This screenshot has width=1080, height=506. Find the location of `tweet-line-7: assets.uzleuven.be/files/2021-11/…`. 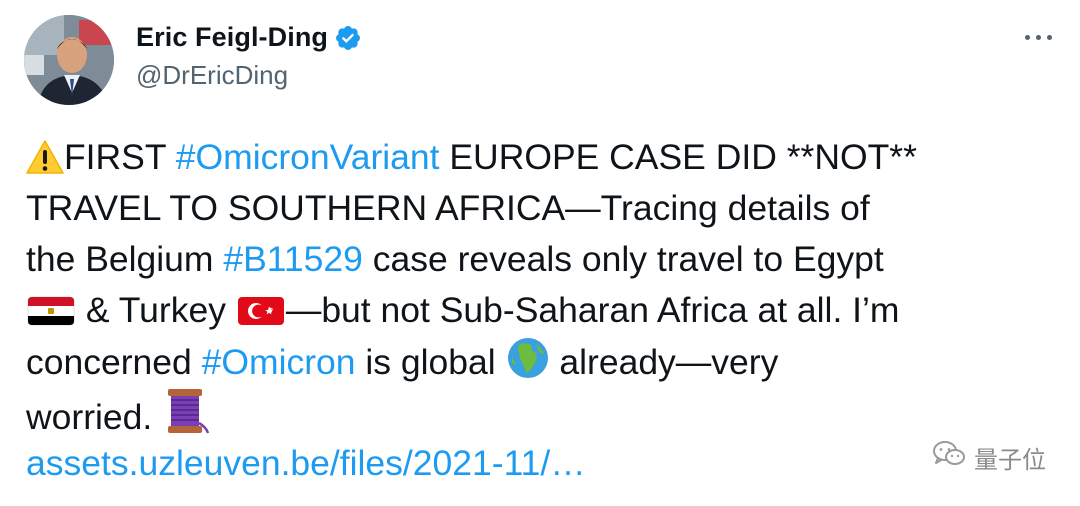

tweet-line-7: assets.uzleuven.be/files/2021-11/… is located at coordinates (541, 463).